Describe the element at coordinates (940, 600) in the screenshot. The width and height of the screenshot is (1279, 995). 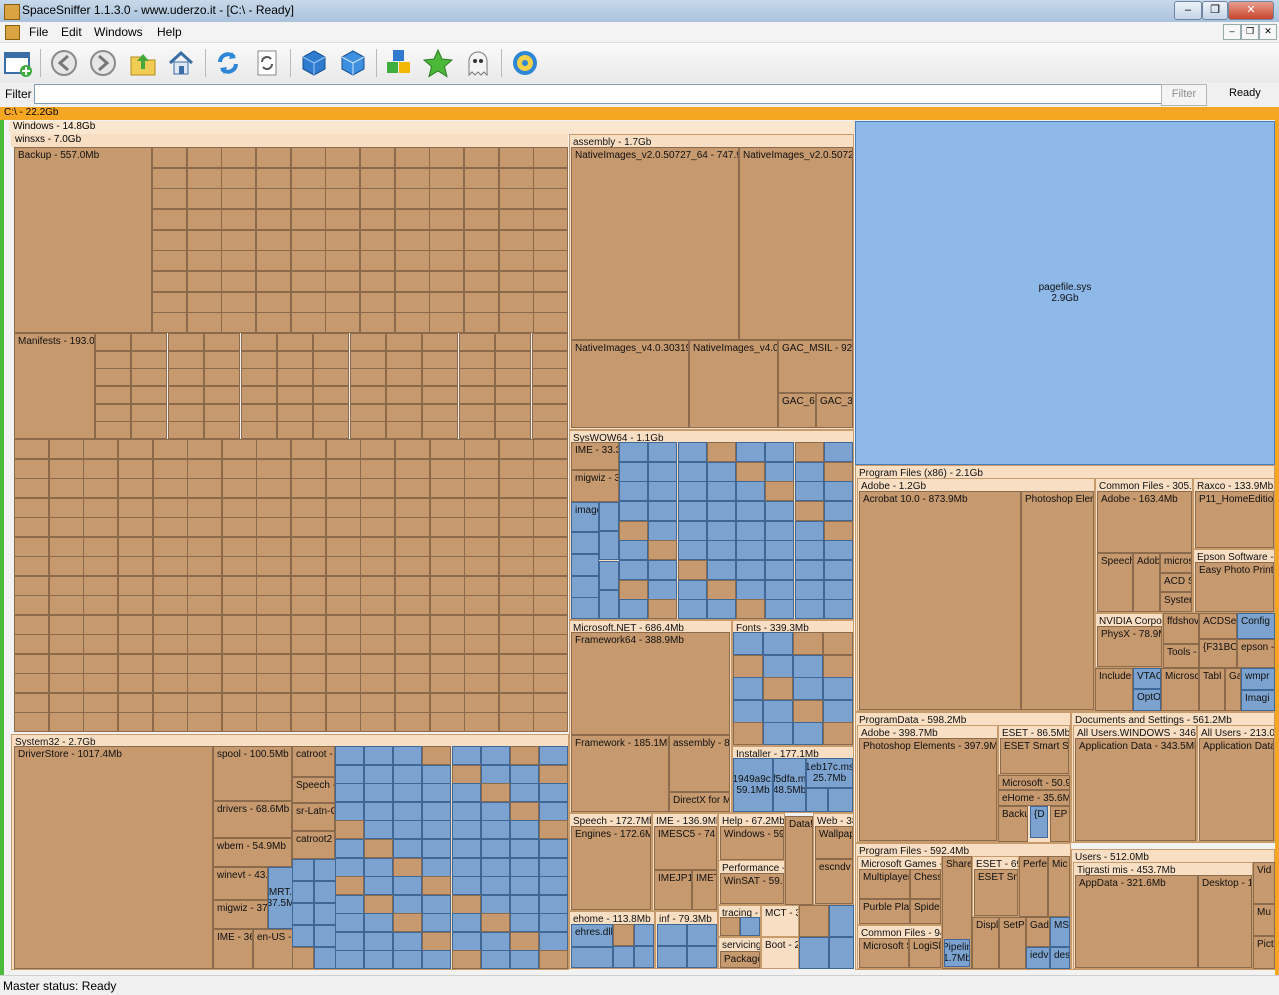
I see `folder-tile: Acrobat 10.0 - 873.9Mb` at that location.